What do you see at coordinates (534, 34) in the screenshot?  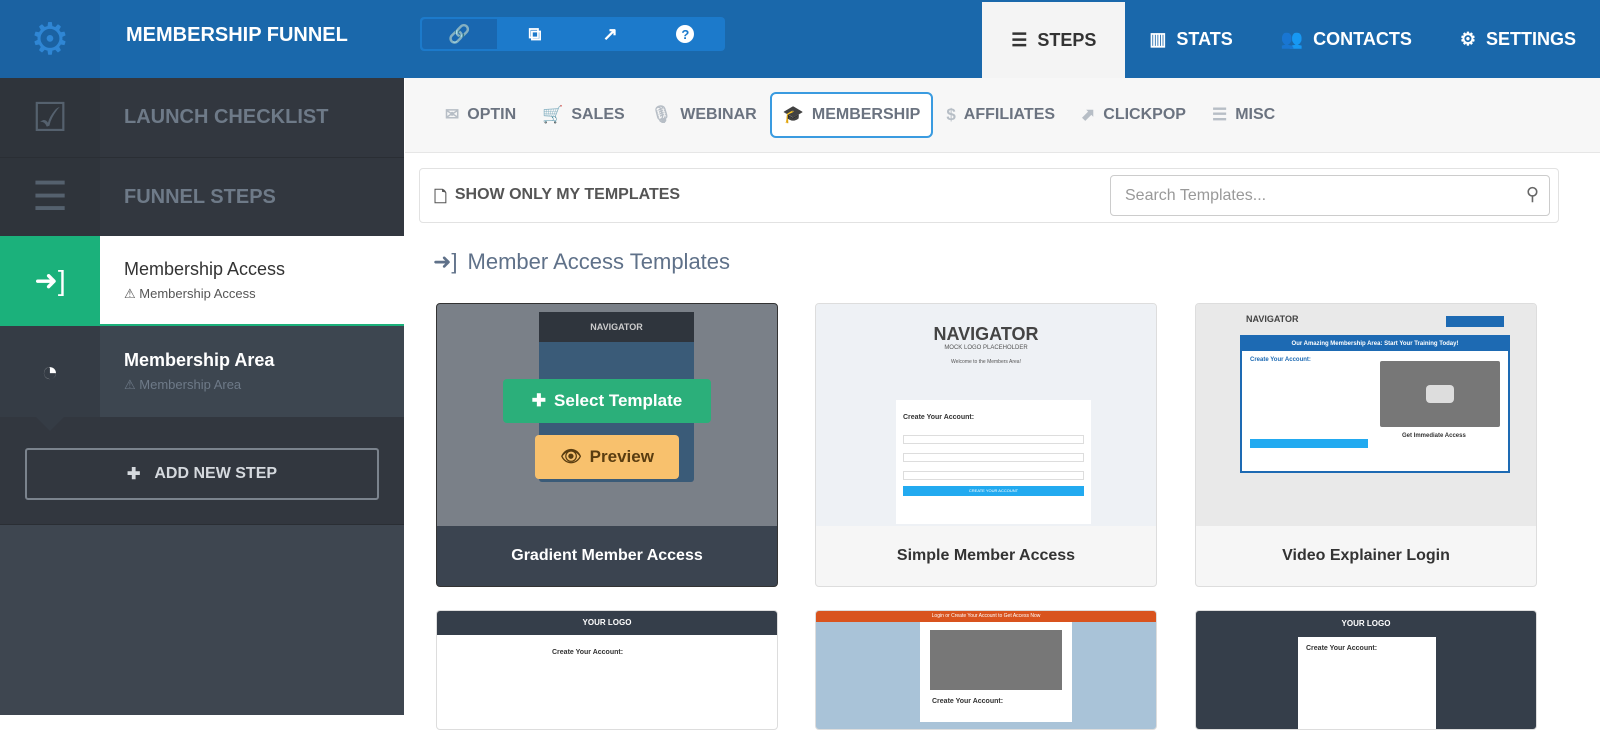 I see `copy-icon: ⧉` at bounding box center [534, 34].